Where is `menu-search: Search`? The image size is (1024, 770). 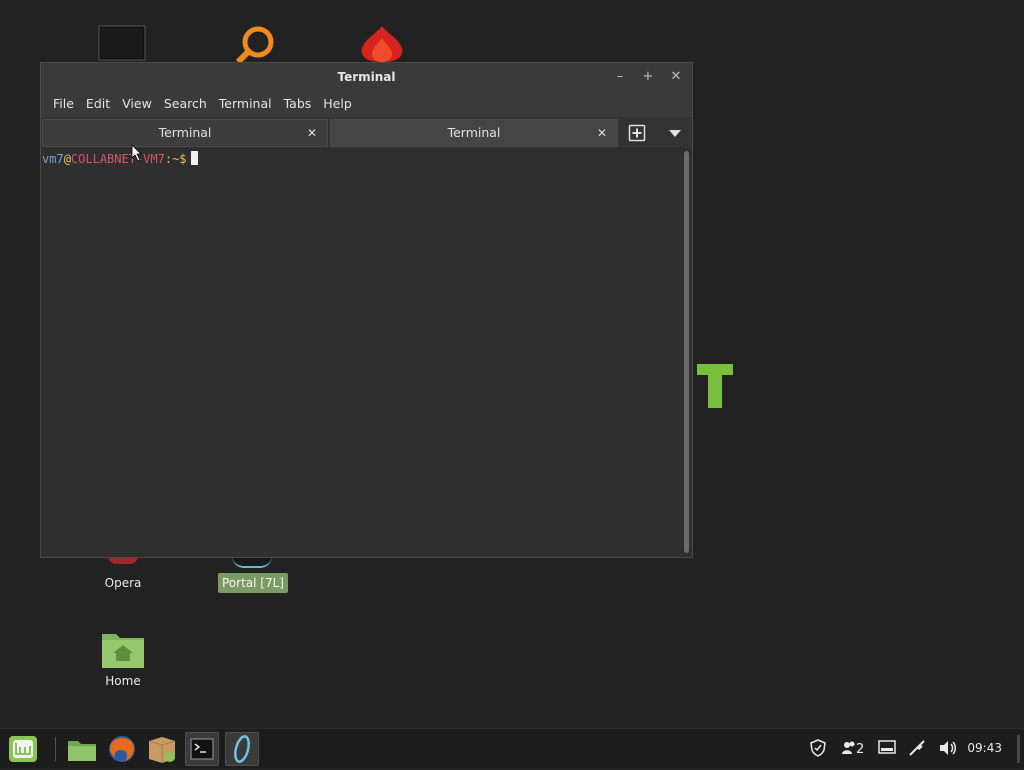 menu-search: Search is located at coordinates (185, 104).